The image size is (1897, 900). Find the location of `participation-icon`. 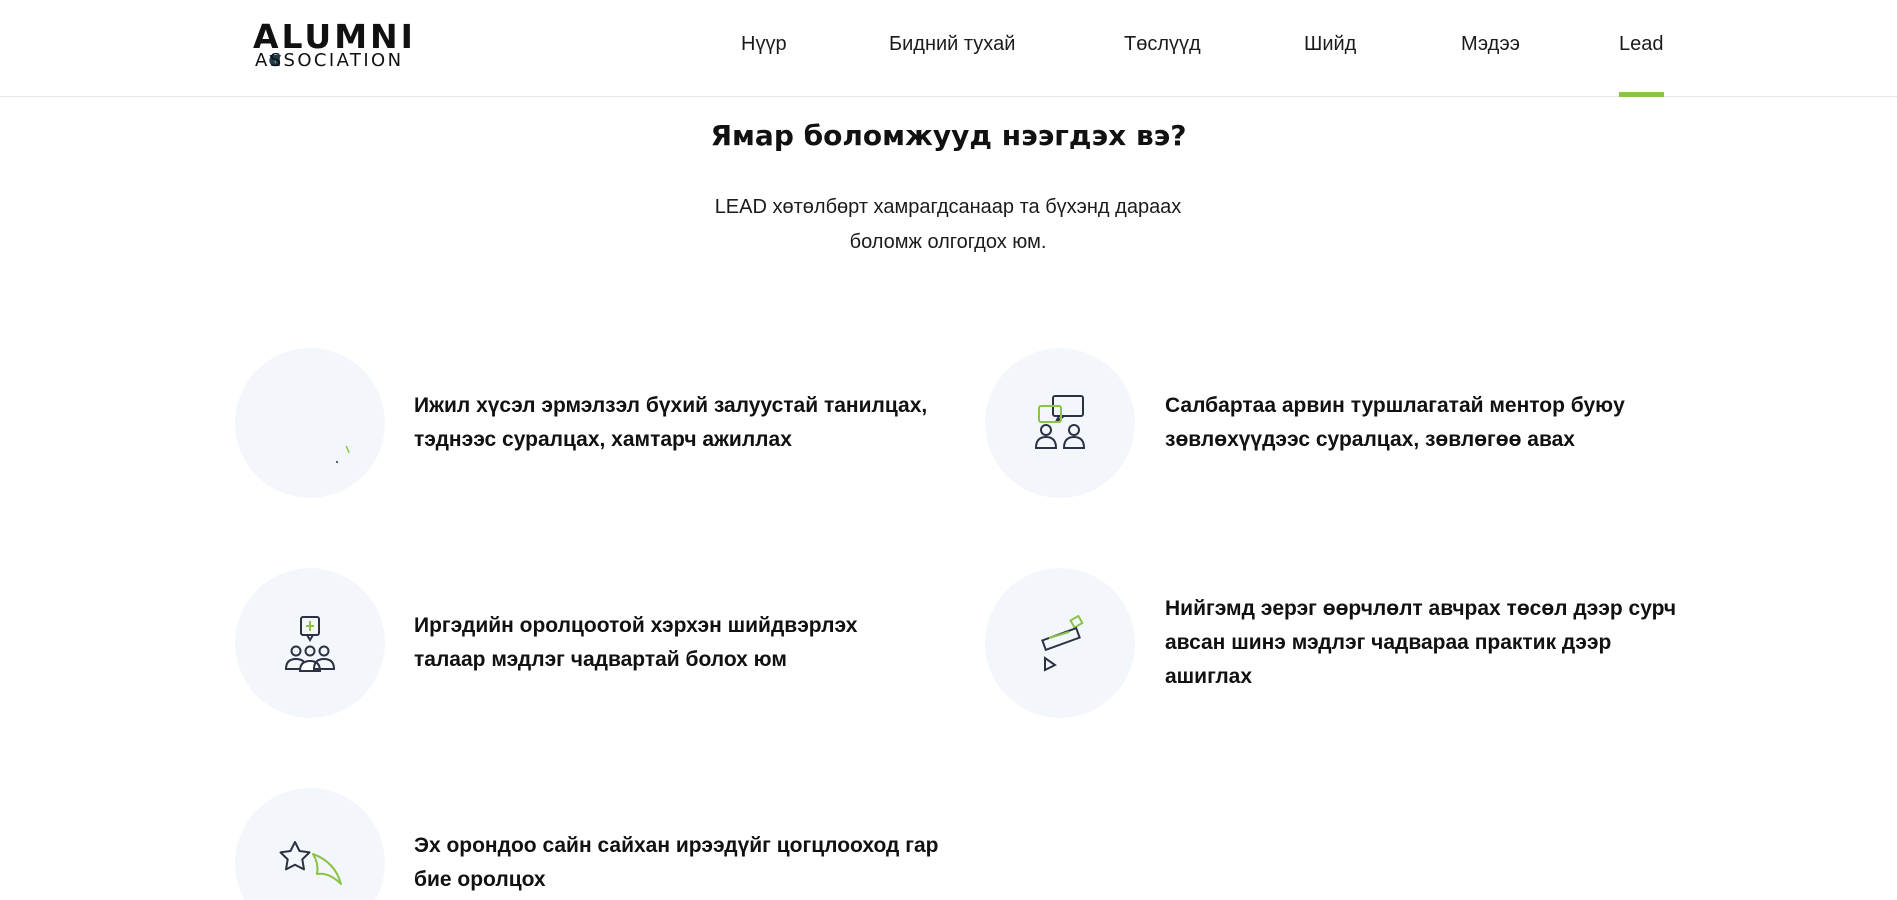

participation-icon is located at coordinates (310, 644).